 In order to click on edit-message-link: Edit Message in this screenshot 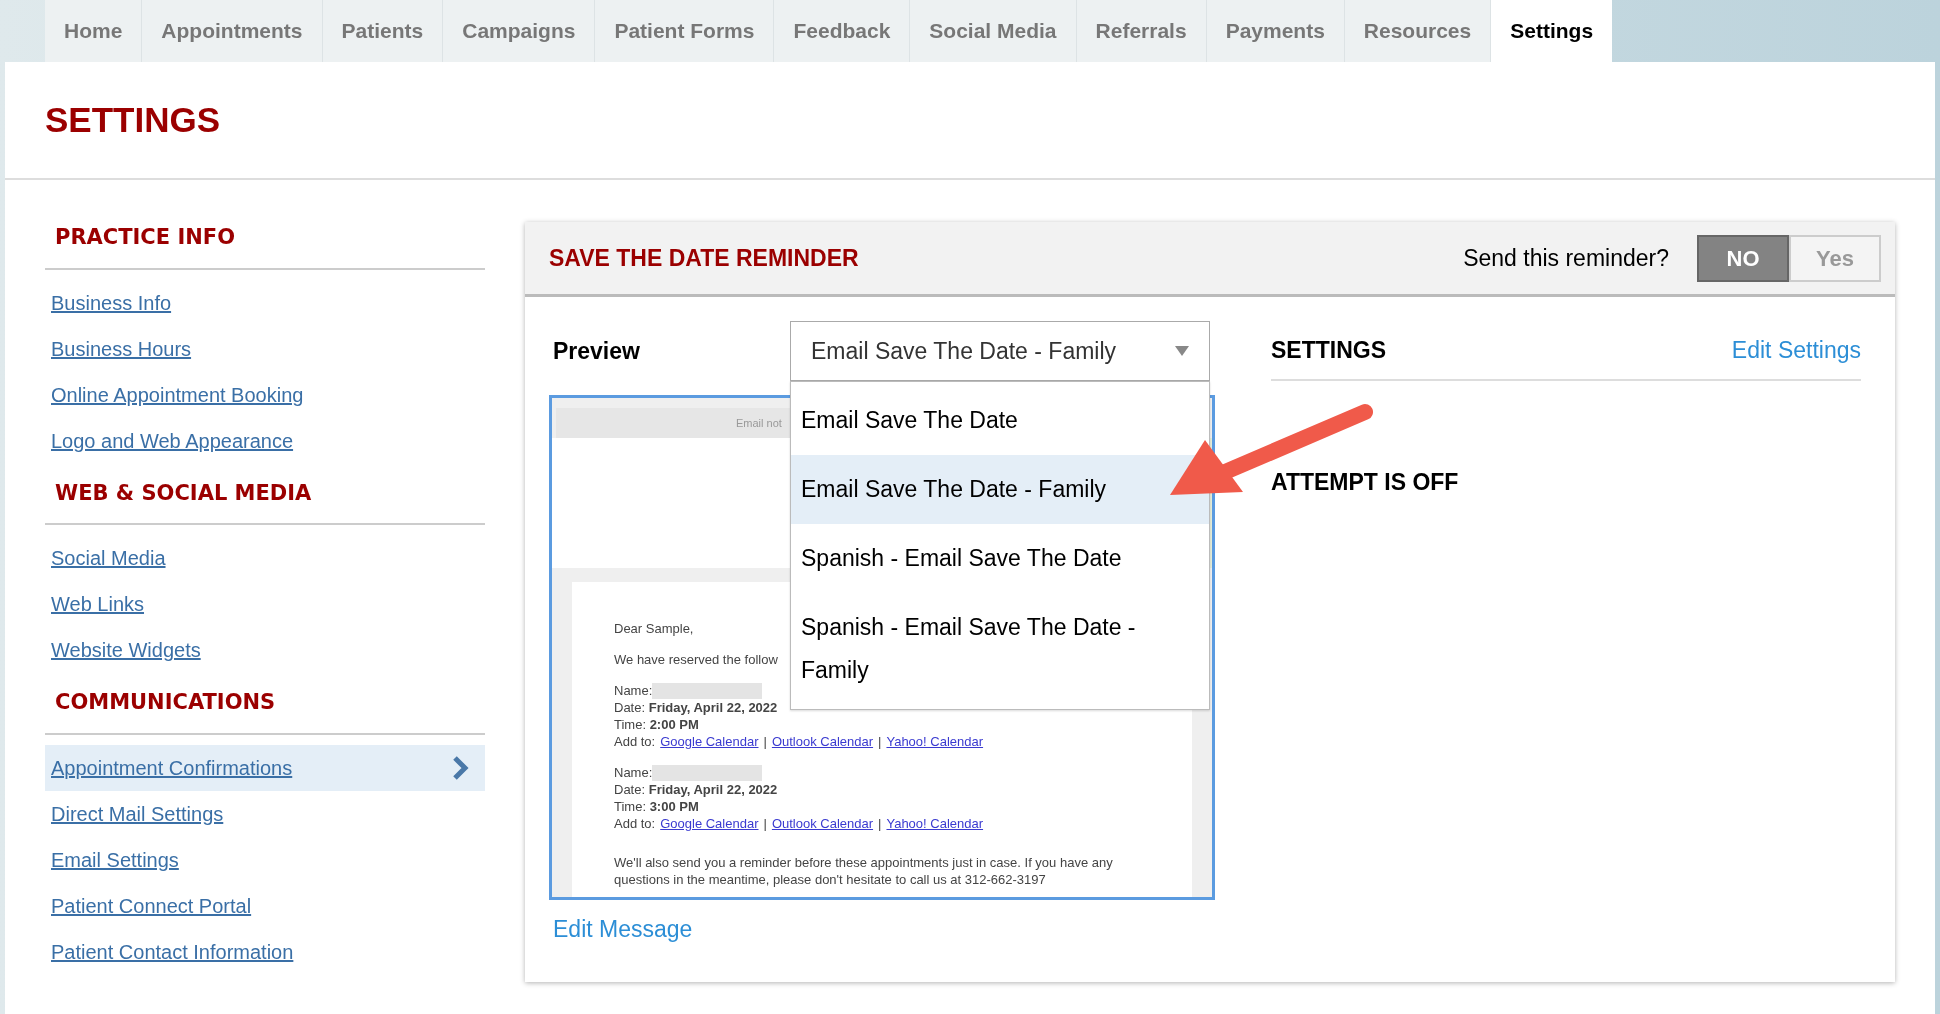, I will do `click(884, 929)`.